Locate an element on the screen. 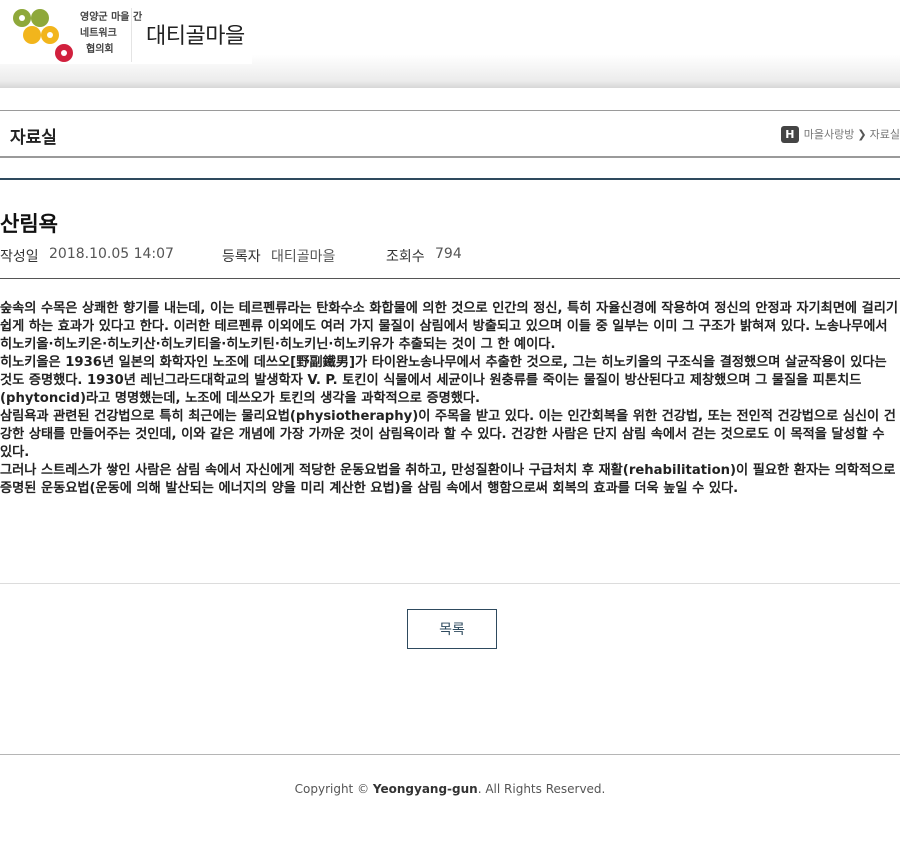 The height and width of the screenshot is (855, 900). views-label: 조회수 is located at coordinates (405, 257).